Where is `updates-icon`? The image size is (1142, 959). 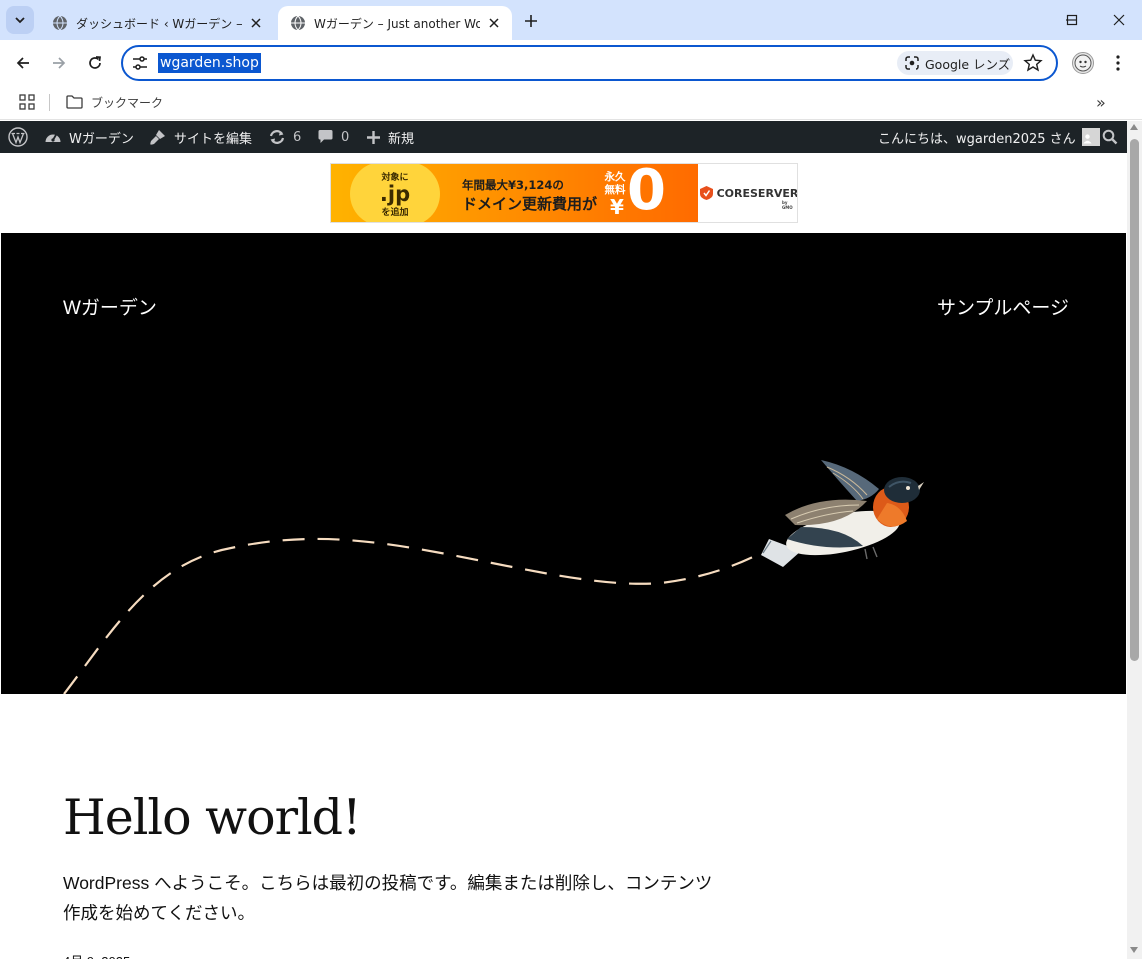 updates-icon is located at coordinates (277, 137).